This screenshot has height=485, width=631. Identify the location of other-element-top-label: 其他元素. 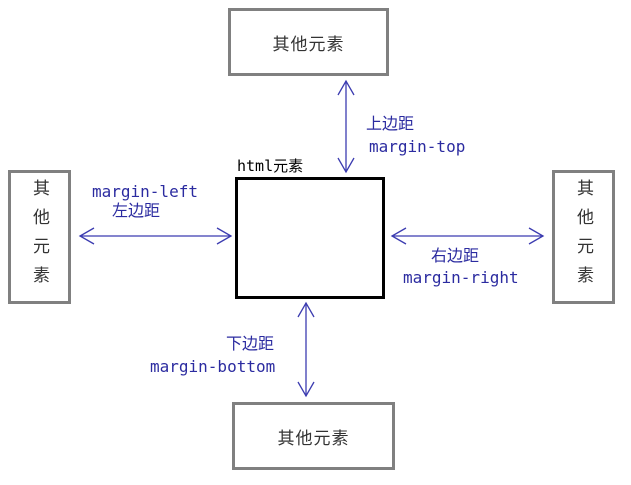
(308, 44).